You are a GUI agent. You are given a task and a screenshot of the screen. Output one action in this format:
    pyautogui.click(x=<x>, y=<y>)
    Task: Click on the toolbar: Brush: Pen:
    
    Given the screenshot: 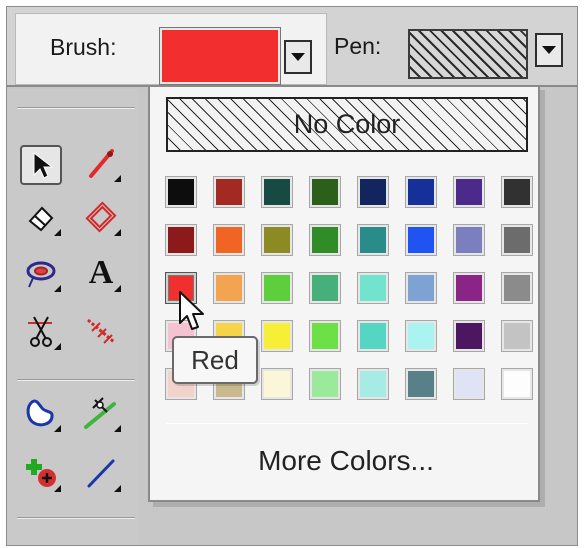 What is the action you would take?
    pyautogui.click(x=292, y=47)
    